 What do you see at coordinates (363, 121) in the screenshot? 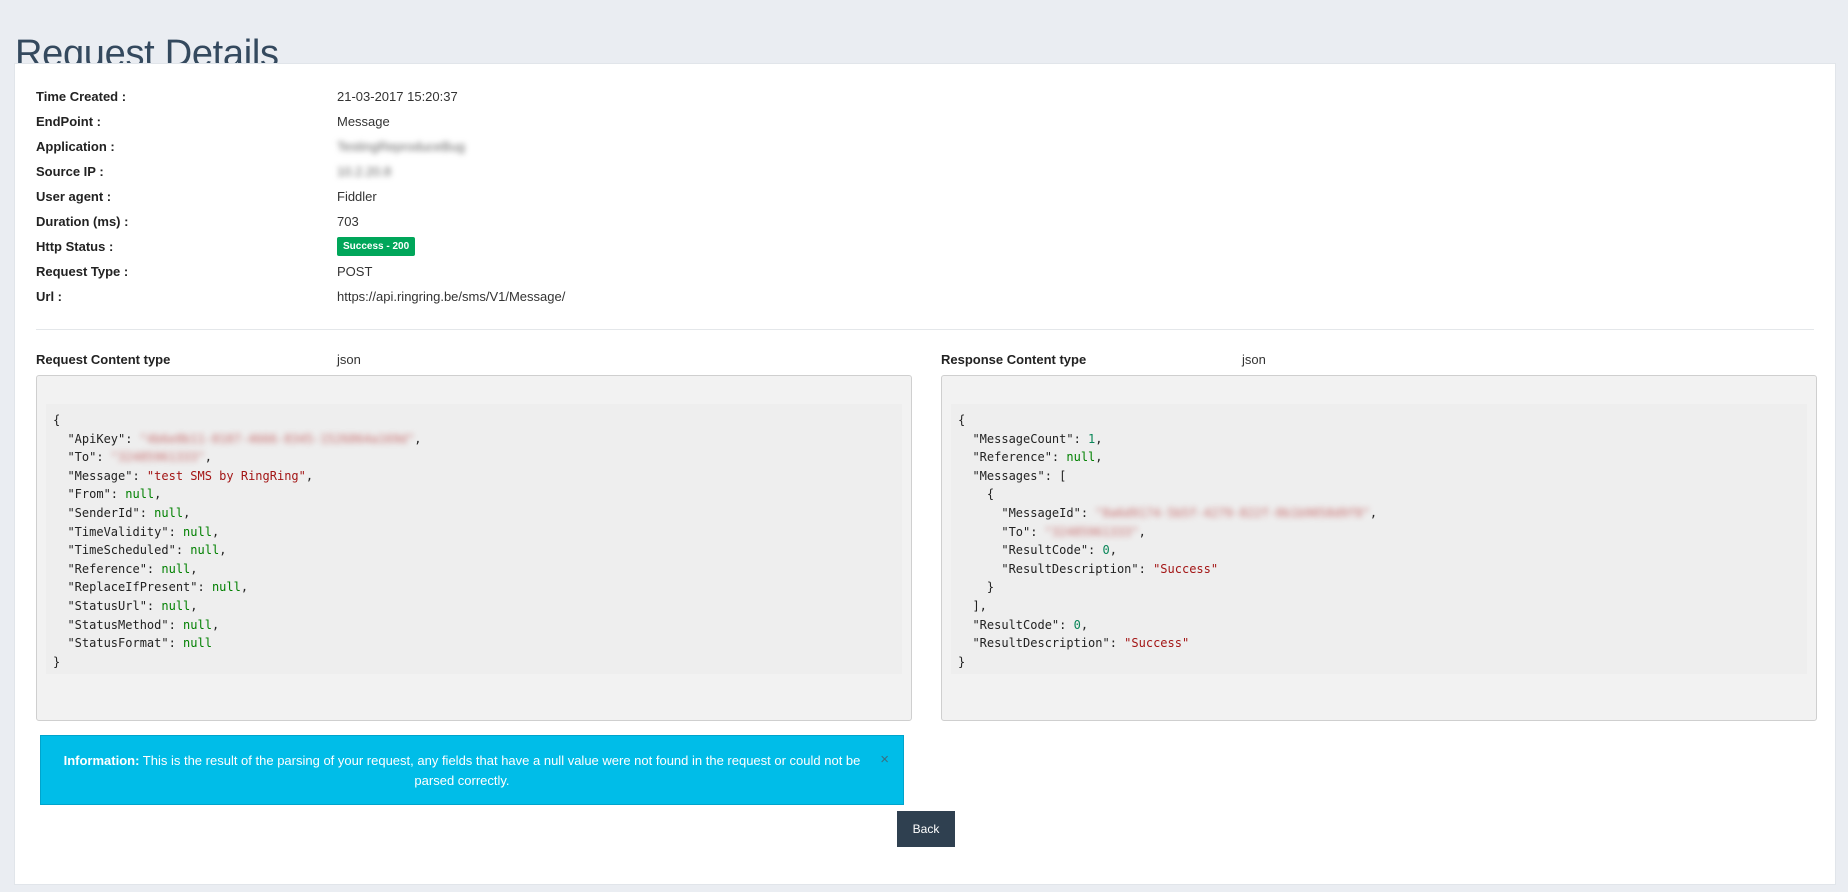
I see `detail-value: Message` at bounding box center [363, 121].